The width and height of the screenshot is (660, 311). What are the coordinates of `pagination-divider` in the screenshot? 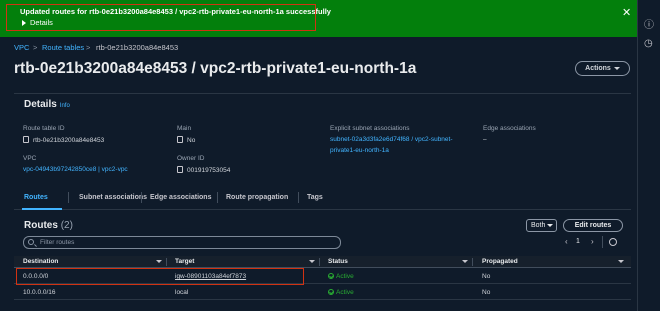 It's located at (602, 242).